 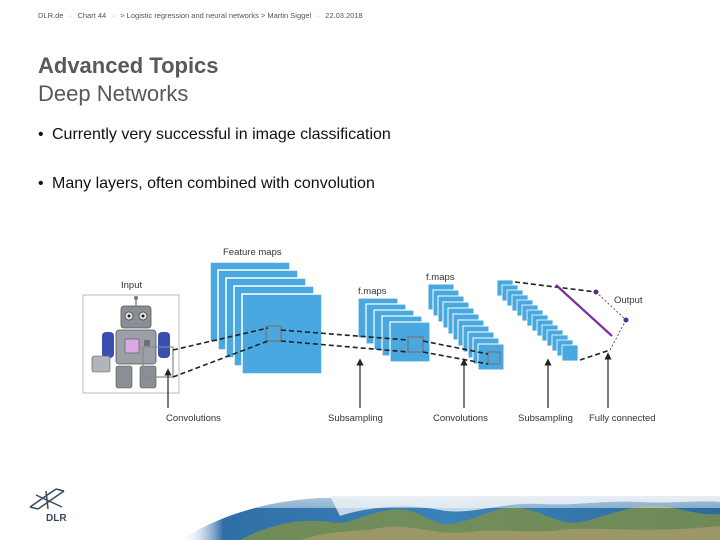 I want to click on label-stage-subsampling-1: Subsampling, so click(x=355, y=418).